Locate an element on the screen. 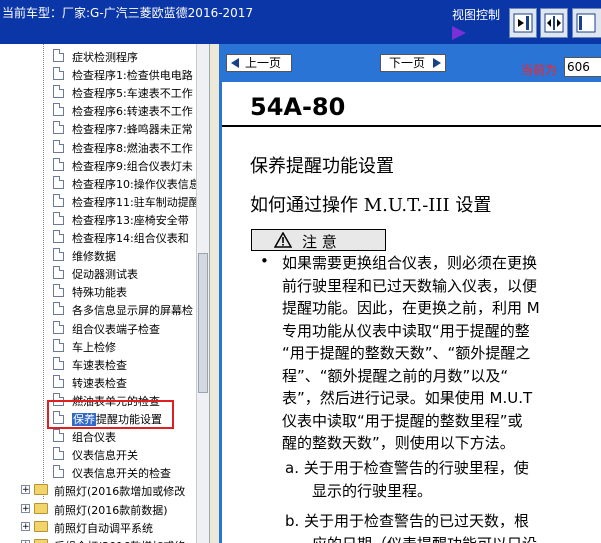 This screenshot has height=543, width=601. next-page-label: 下一页 is located at coordinates (407, 63).